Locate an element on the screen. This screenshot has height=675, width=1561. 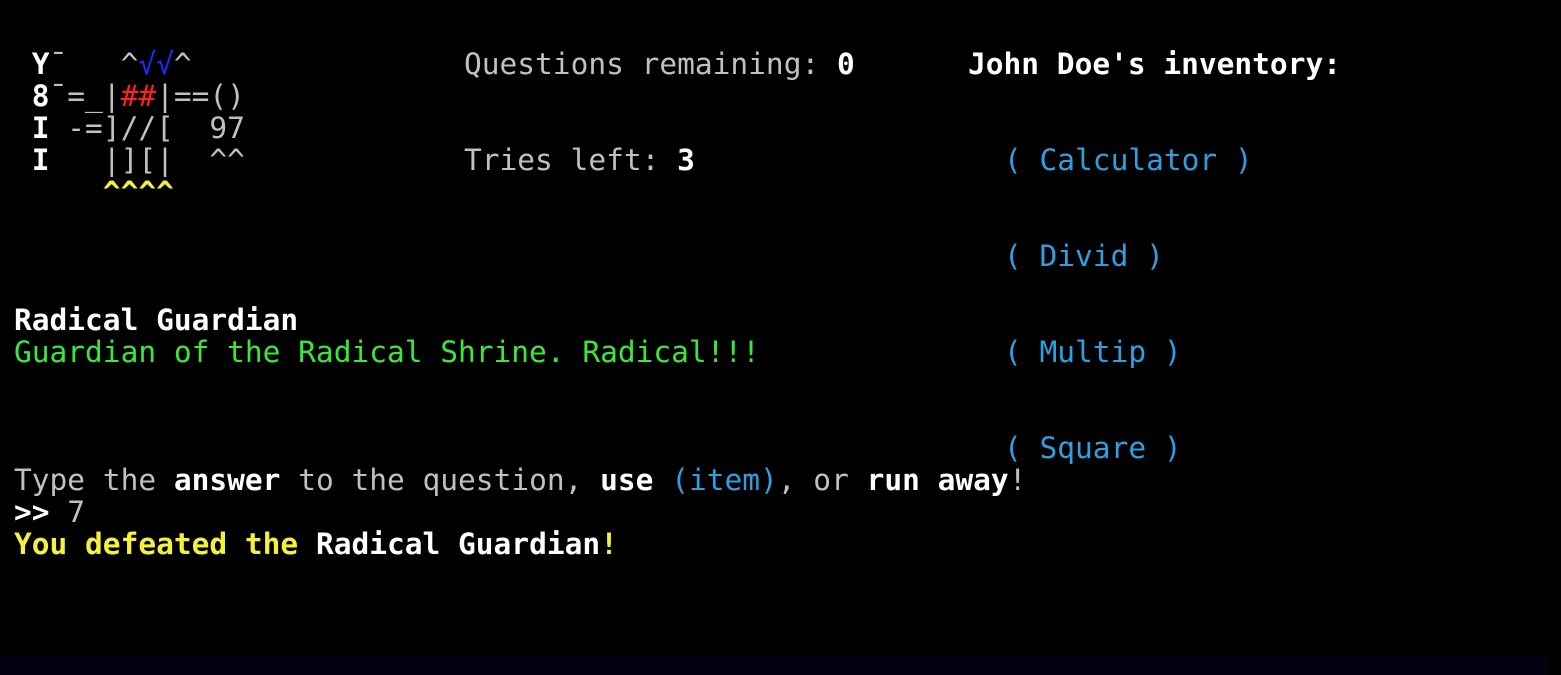
questions-remaining: Questions remaining: 0 is located at coordinates (659, 64).